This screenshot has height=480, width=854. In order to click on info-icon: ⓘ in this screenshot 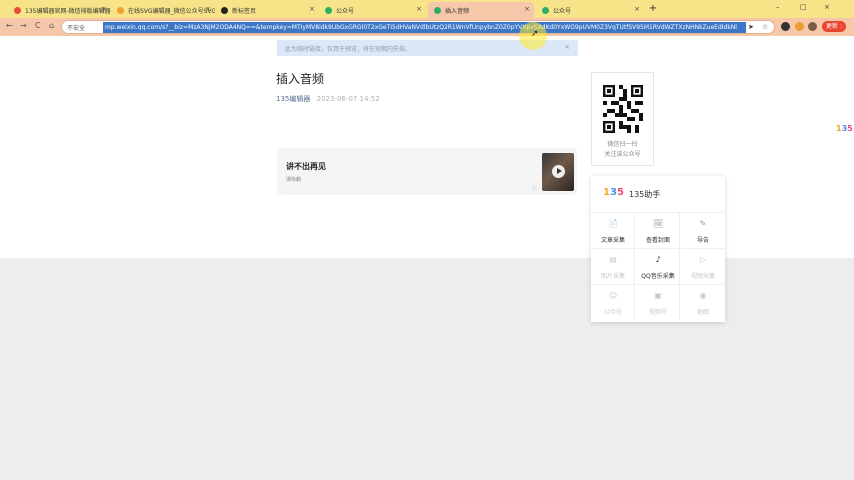, I will do `click(534, 188)`.